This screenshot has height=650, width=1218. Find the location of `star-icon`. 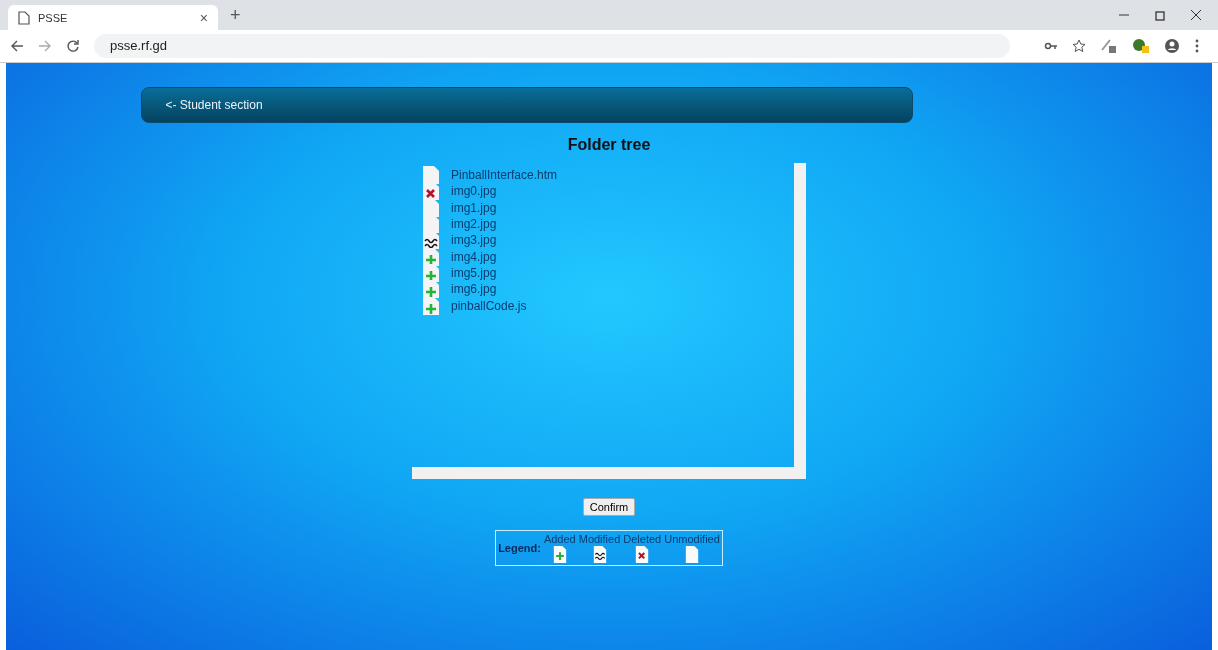

star-icon is located at coordinates (1079, 46).